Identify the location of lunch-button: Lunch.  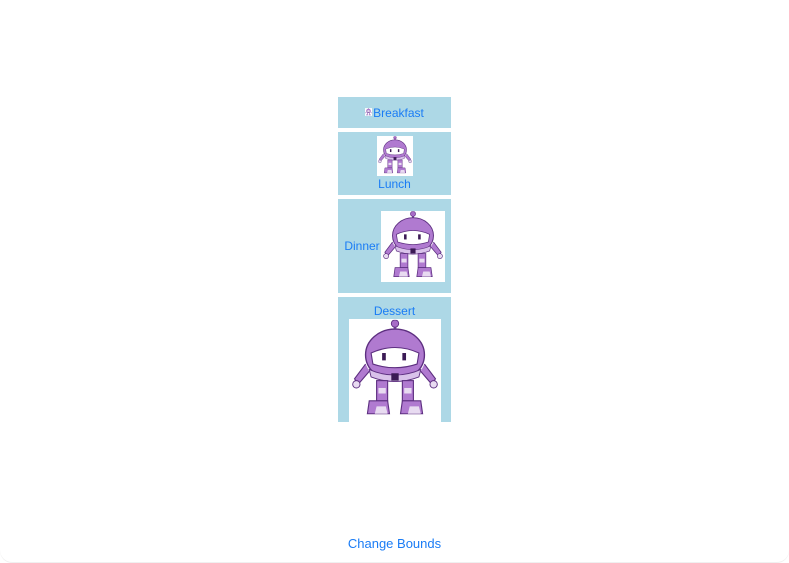
(394, 163).